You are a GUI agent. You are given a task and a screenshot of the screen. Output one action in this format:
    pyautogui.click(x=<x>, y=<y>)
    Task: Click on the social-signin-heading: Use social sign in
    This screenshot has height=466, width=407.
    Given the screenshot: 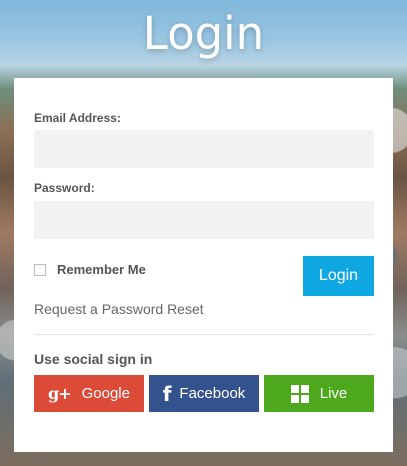 What is the action you would take?
    pyautogui.click(x=93, y=359)
    